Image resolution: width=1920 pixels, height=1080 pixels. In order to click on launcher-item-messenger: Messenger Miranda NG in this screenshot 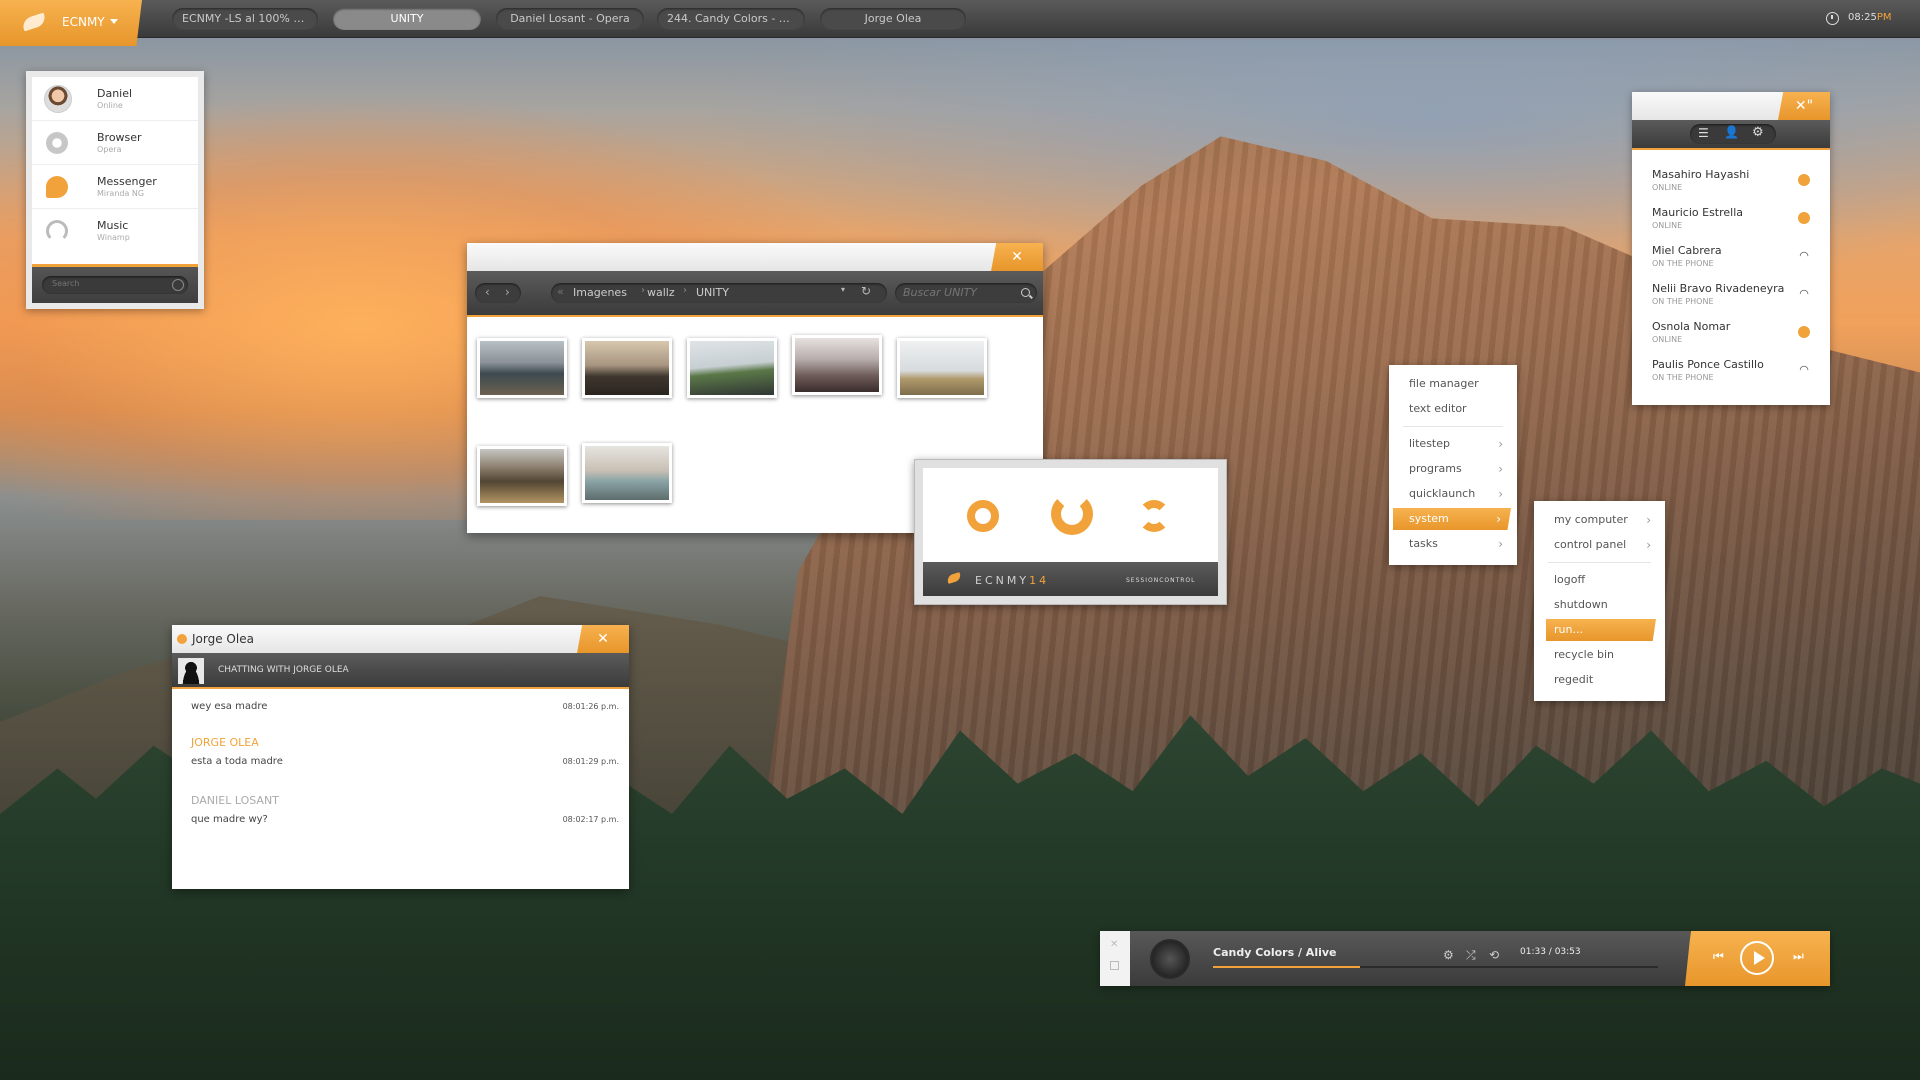, I will do `click(115, 187)`.